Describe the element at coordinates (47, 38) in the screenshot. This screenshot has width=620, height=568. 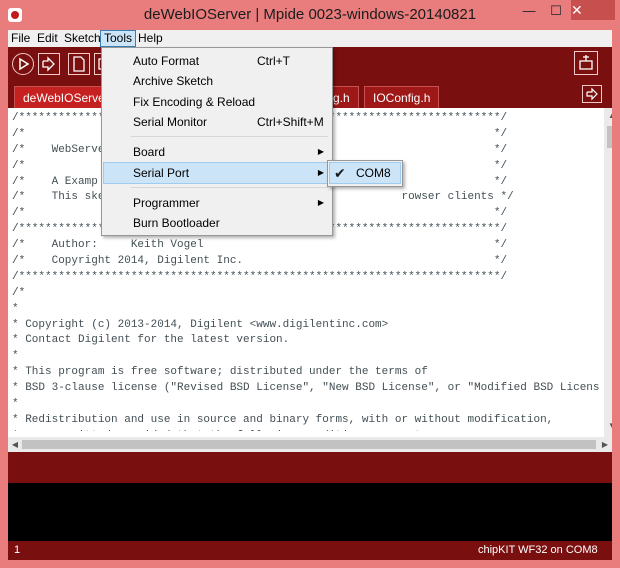
I see `menu-edit: Edit` at that location.